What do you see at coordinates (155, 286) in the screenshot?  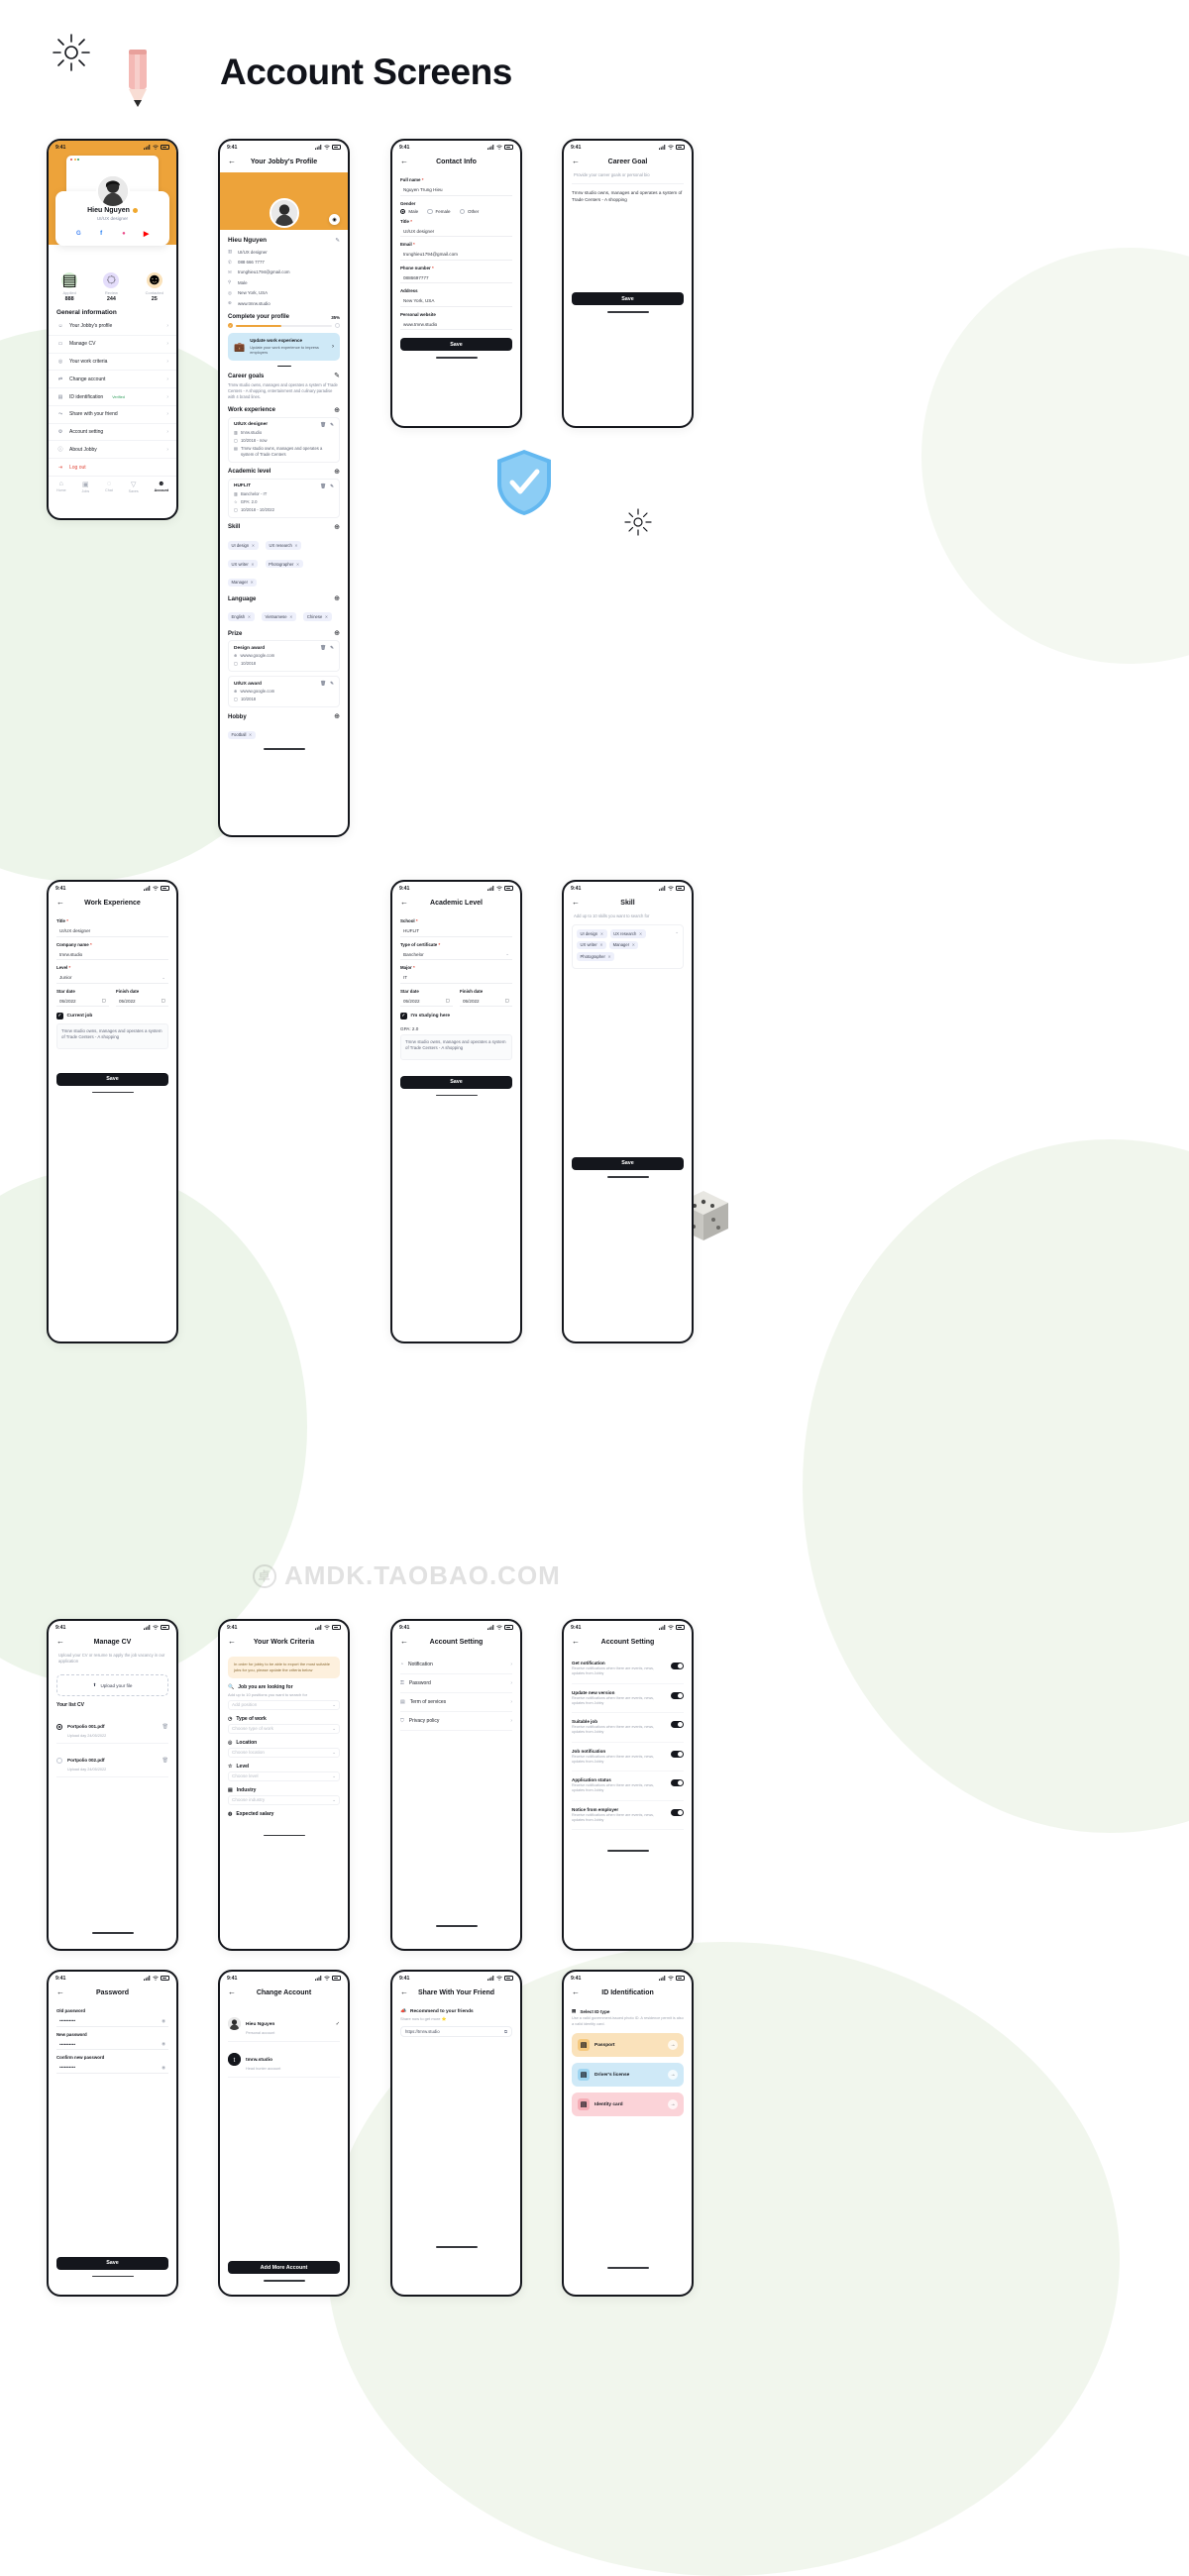 I see `stat-contacted: ☻ Contacted 25` at bounding box center [155, 286].